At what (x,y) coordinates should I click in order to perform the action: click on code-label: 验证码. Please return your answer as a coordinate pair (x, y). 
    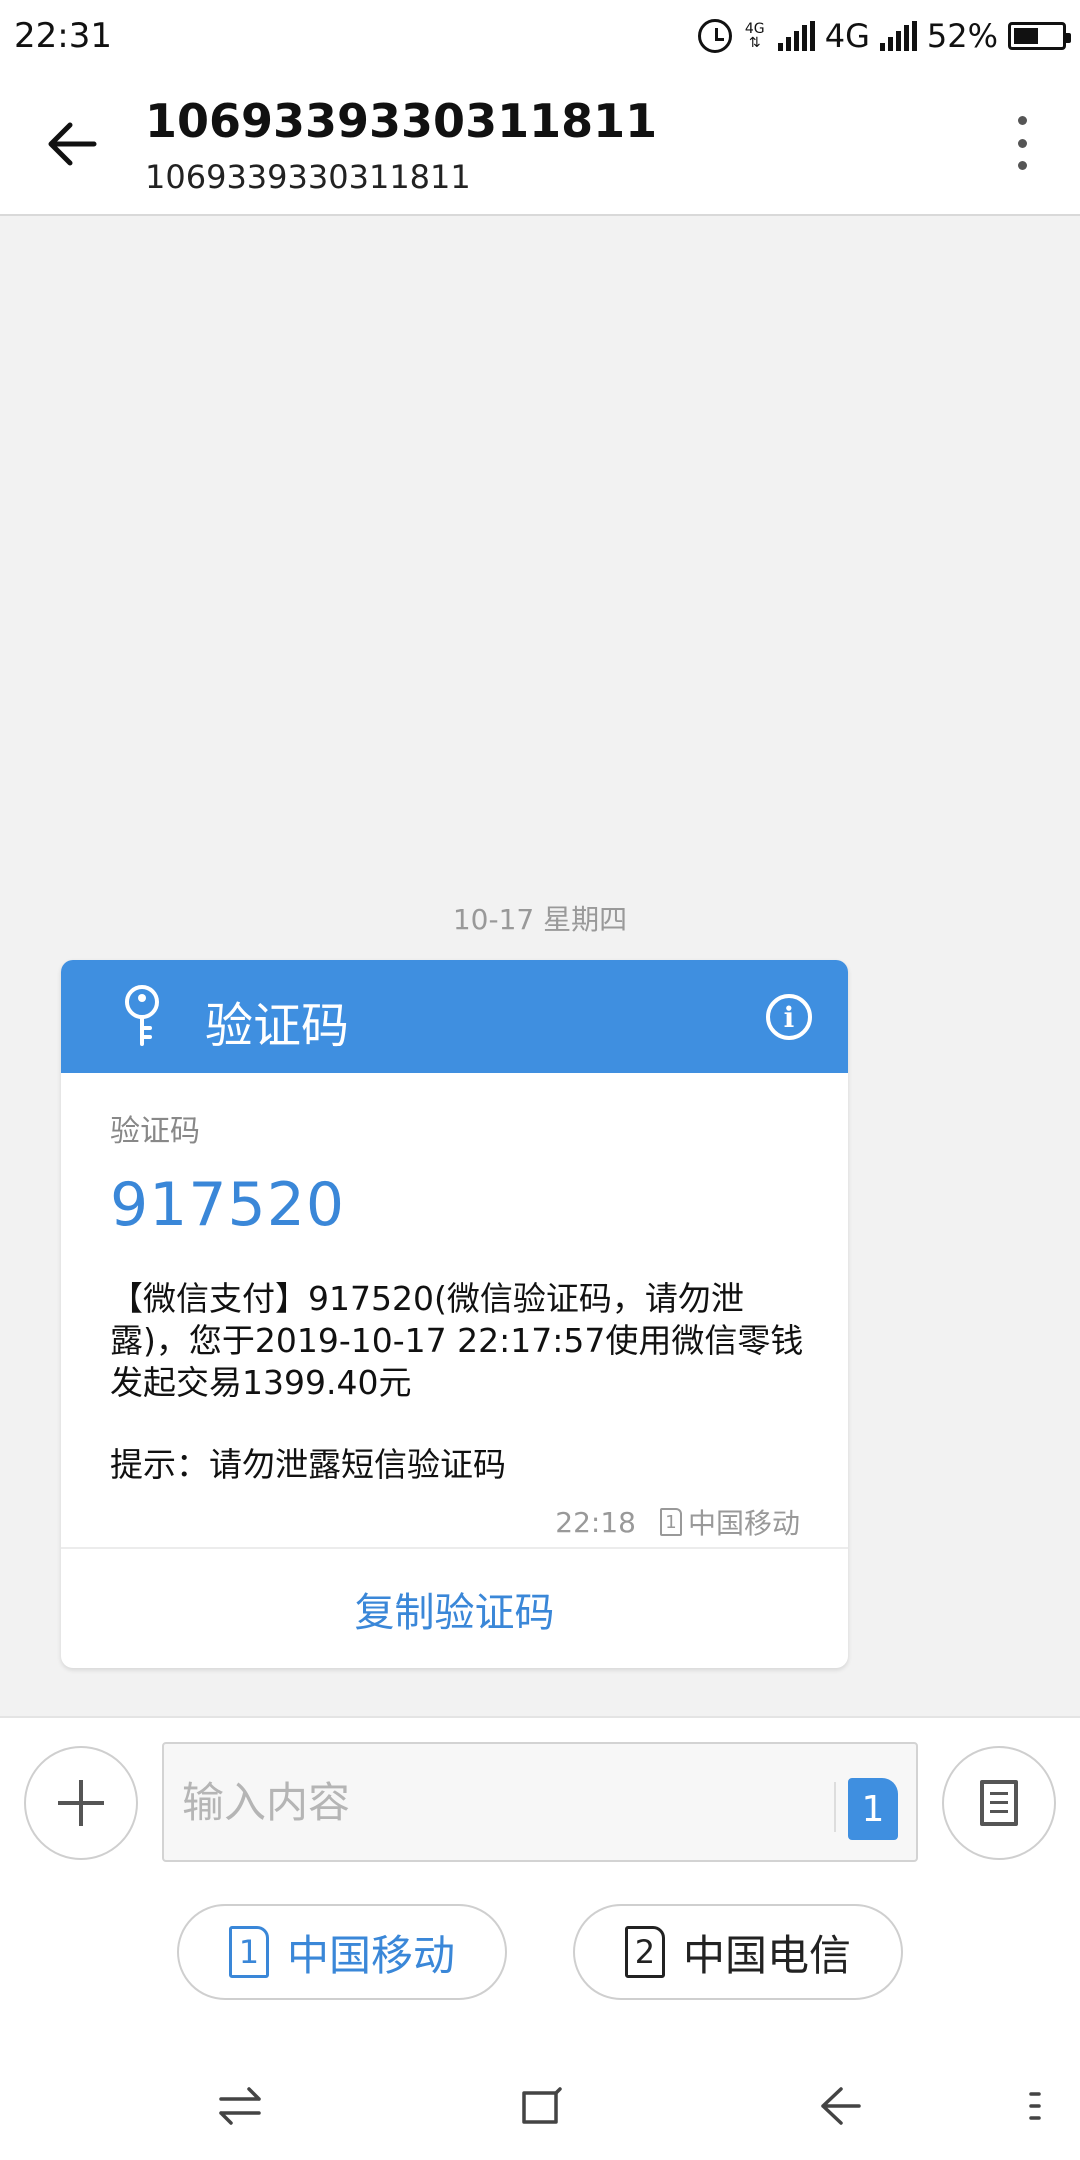
    Looking at the image, I should click on (155, 1131).